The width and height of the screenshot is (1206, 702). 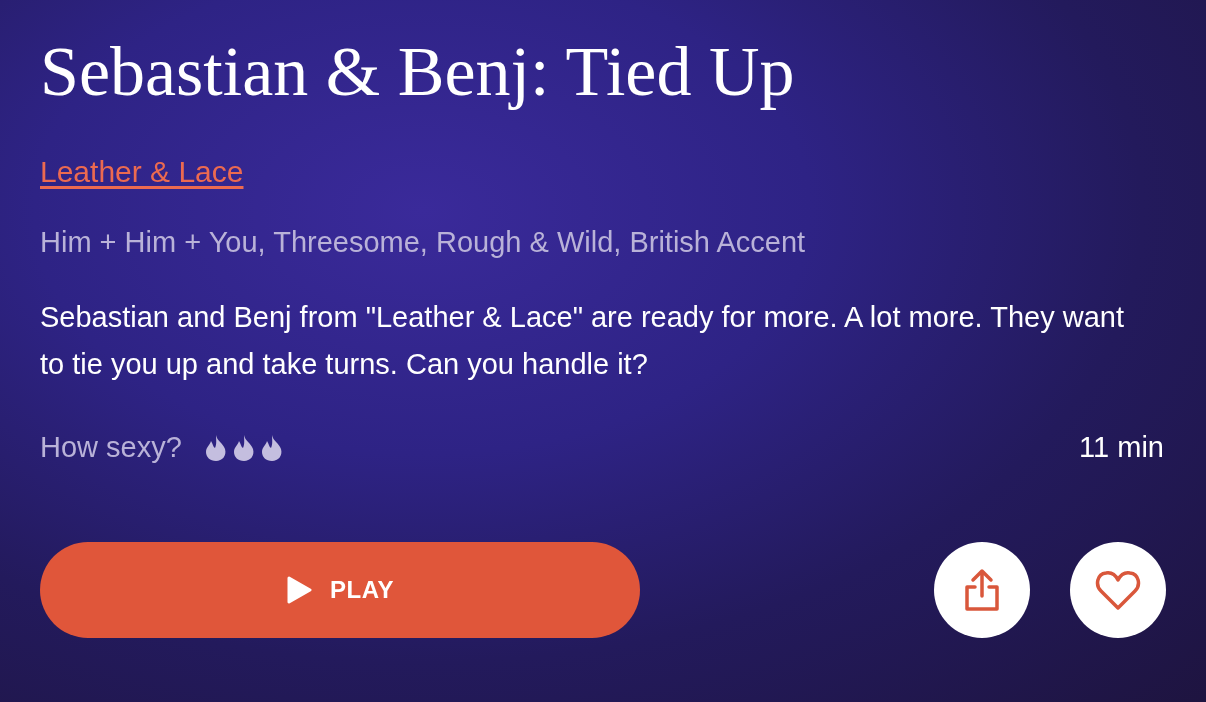 I want to click on story-description: Sebastian and Benj from "Leather & Lace" are ready for more. A lot more. They want to tie you up and take turns. Can you handle it?, so click(x=582, y=341).